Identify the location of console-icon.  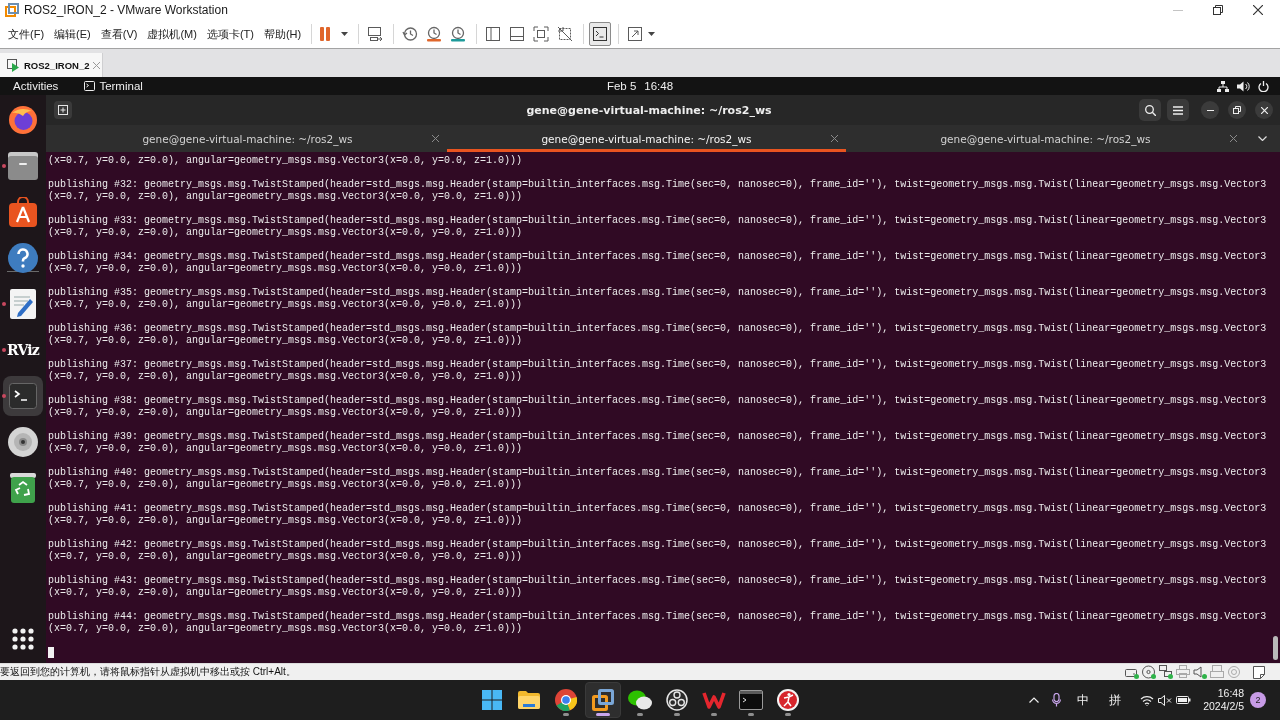
(600, 34).